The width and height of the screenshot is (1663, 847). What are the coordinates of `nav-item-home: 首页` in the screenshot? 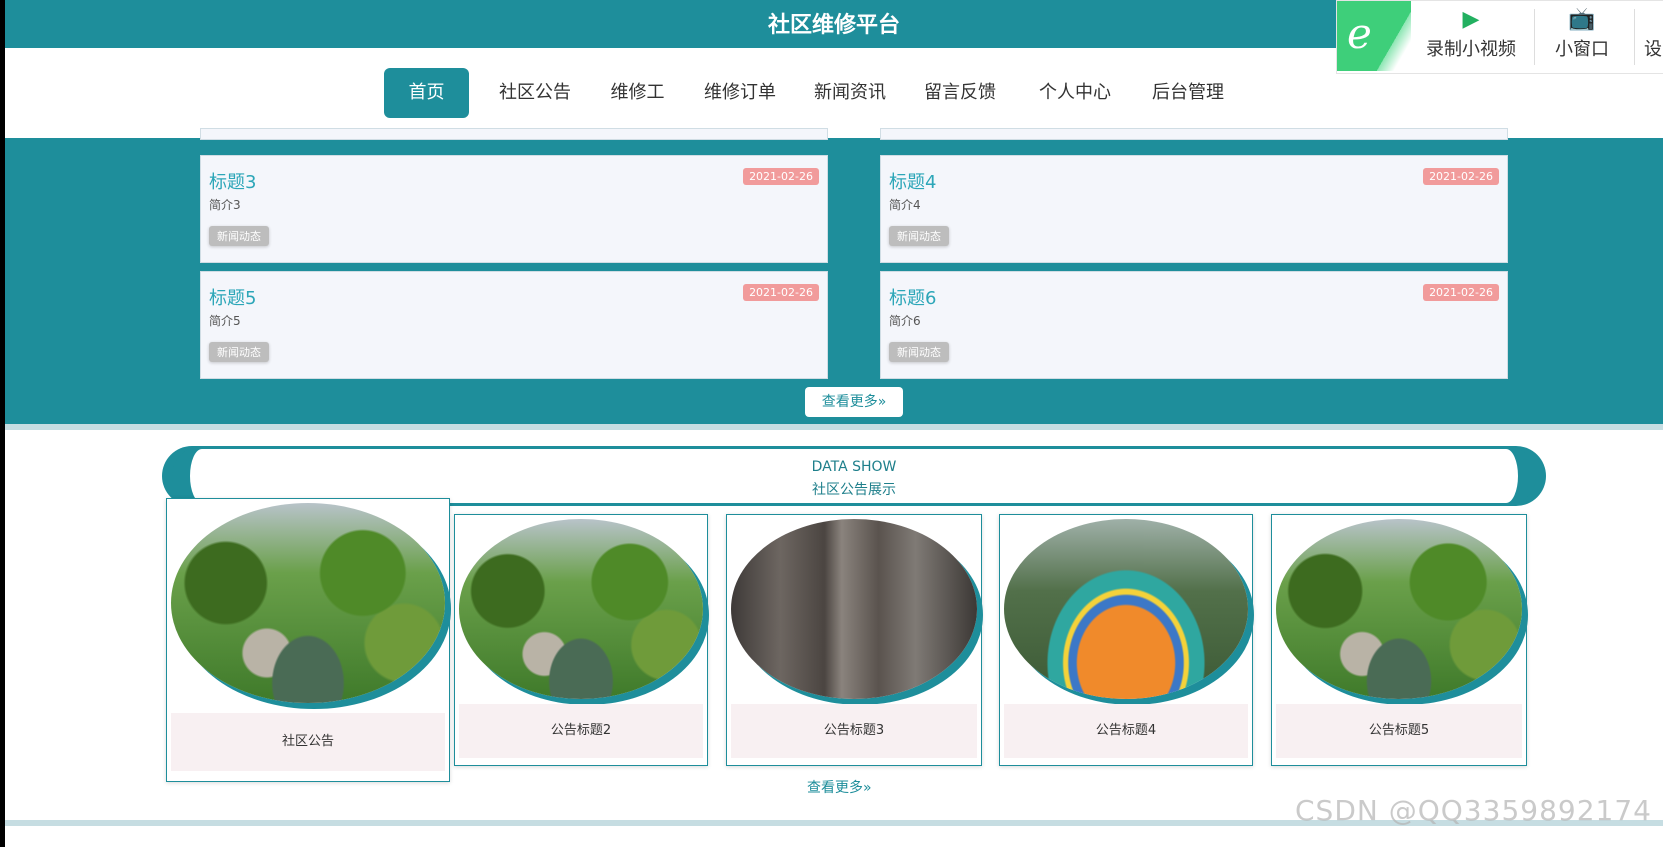 It's located at (426, 93).